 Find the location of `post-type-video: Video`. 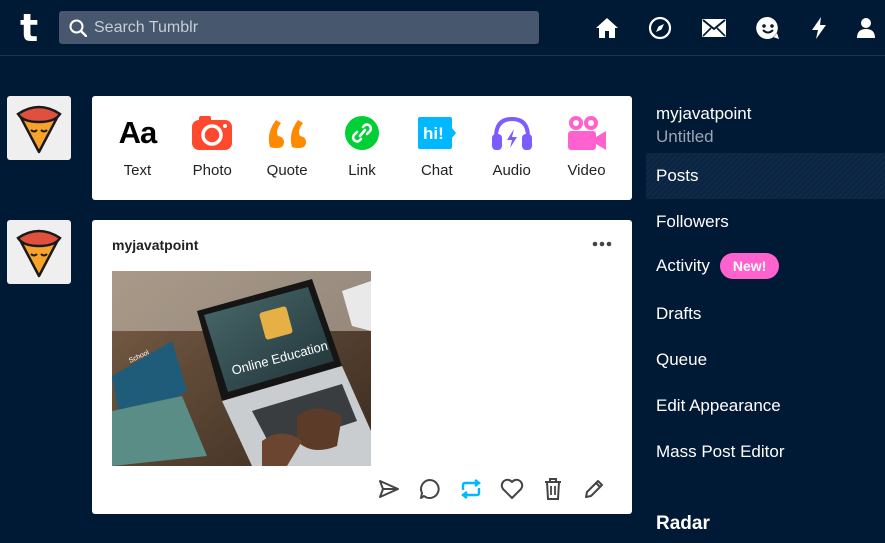

post-type-video: Video is located at coordinates (586, 148).